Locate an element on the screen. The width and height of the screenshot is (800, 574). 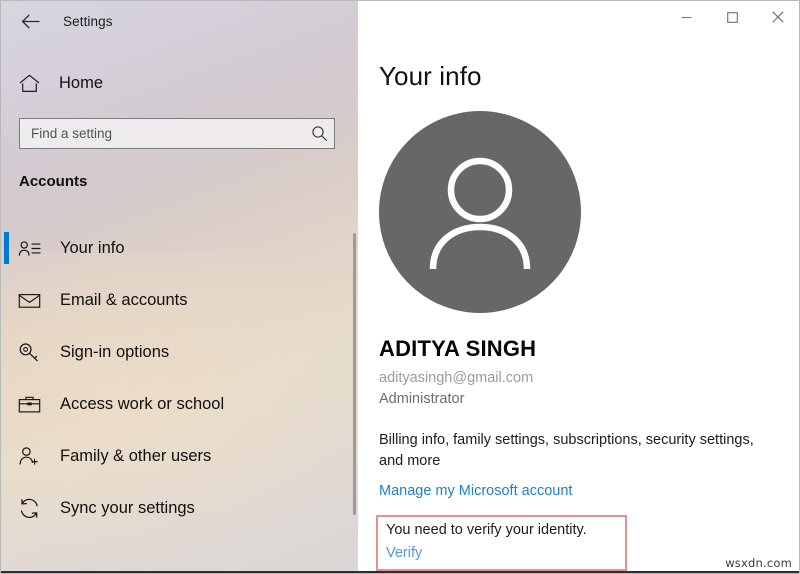
sidebar-scrollbar is located at coordinates (354, 374).